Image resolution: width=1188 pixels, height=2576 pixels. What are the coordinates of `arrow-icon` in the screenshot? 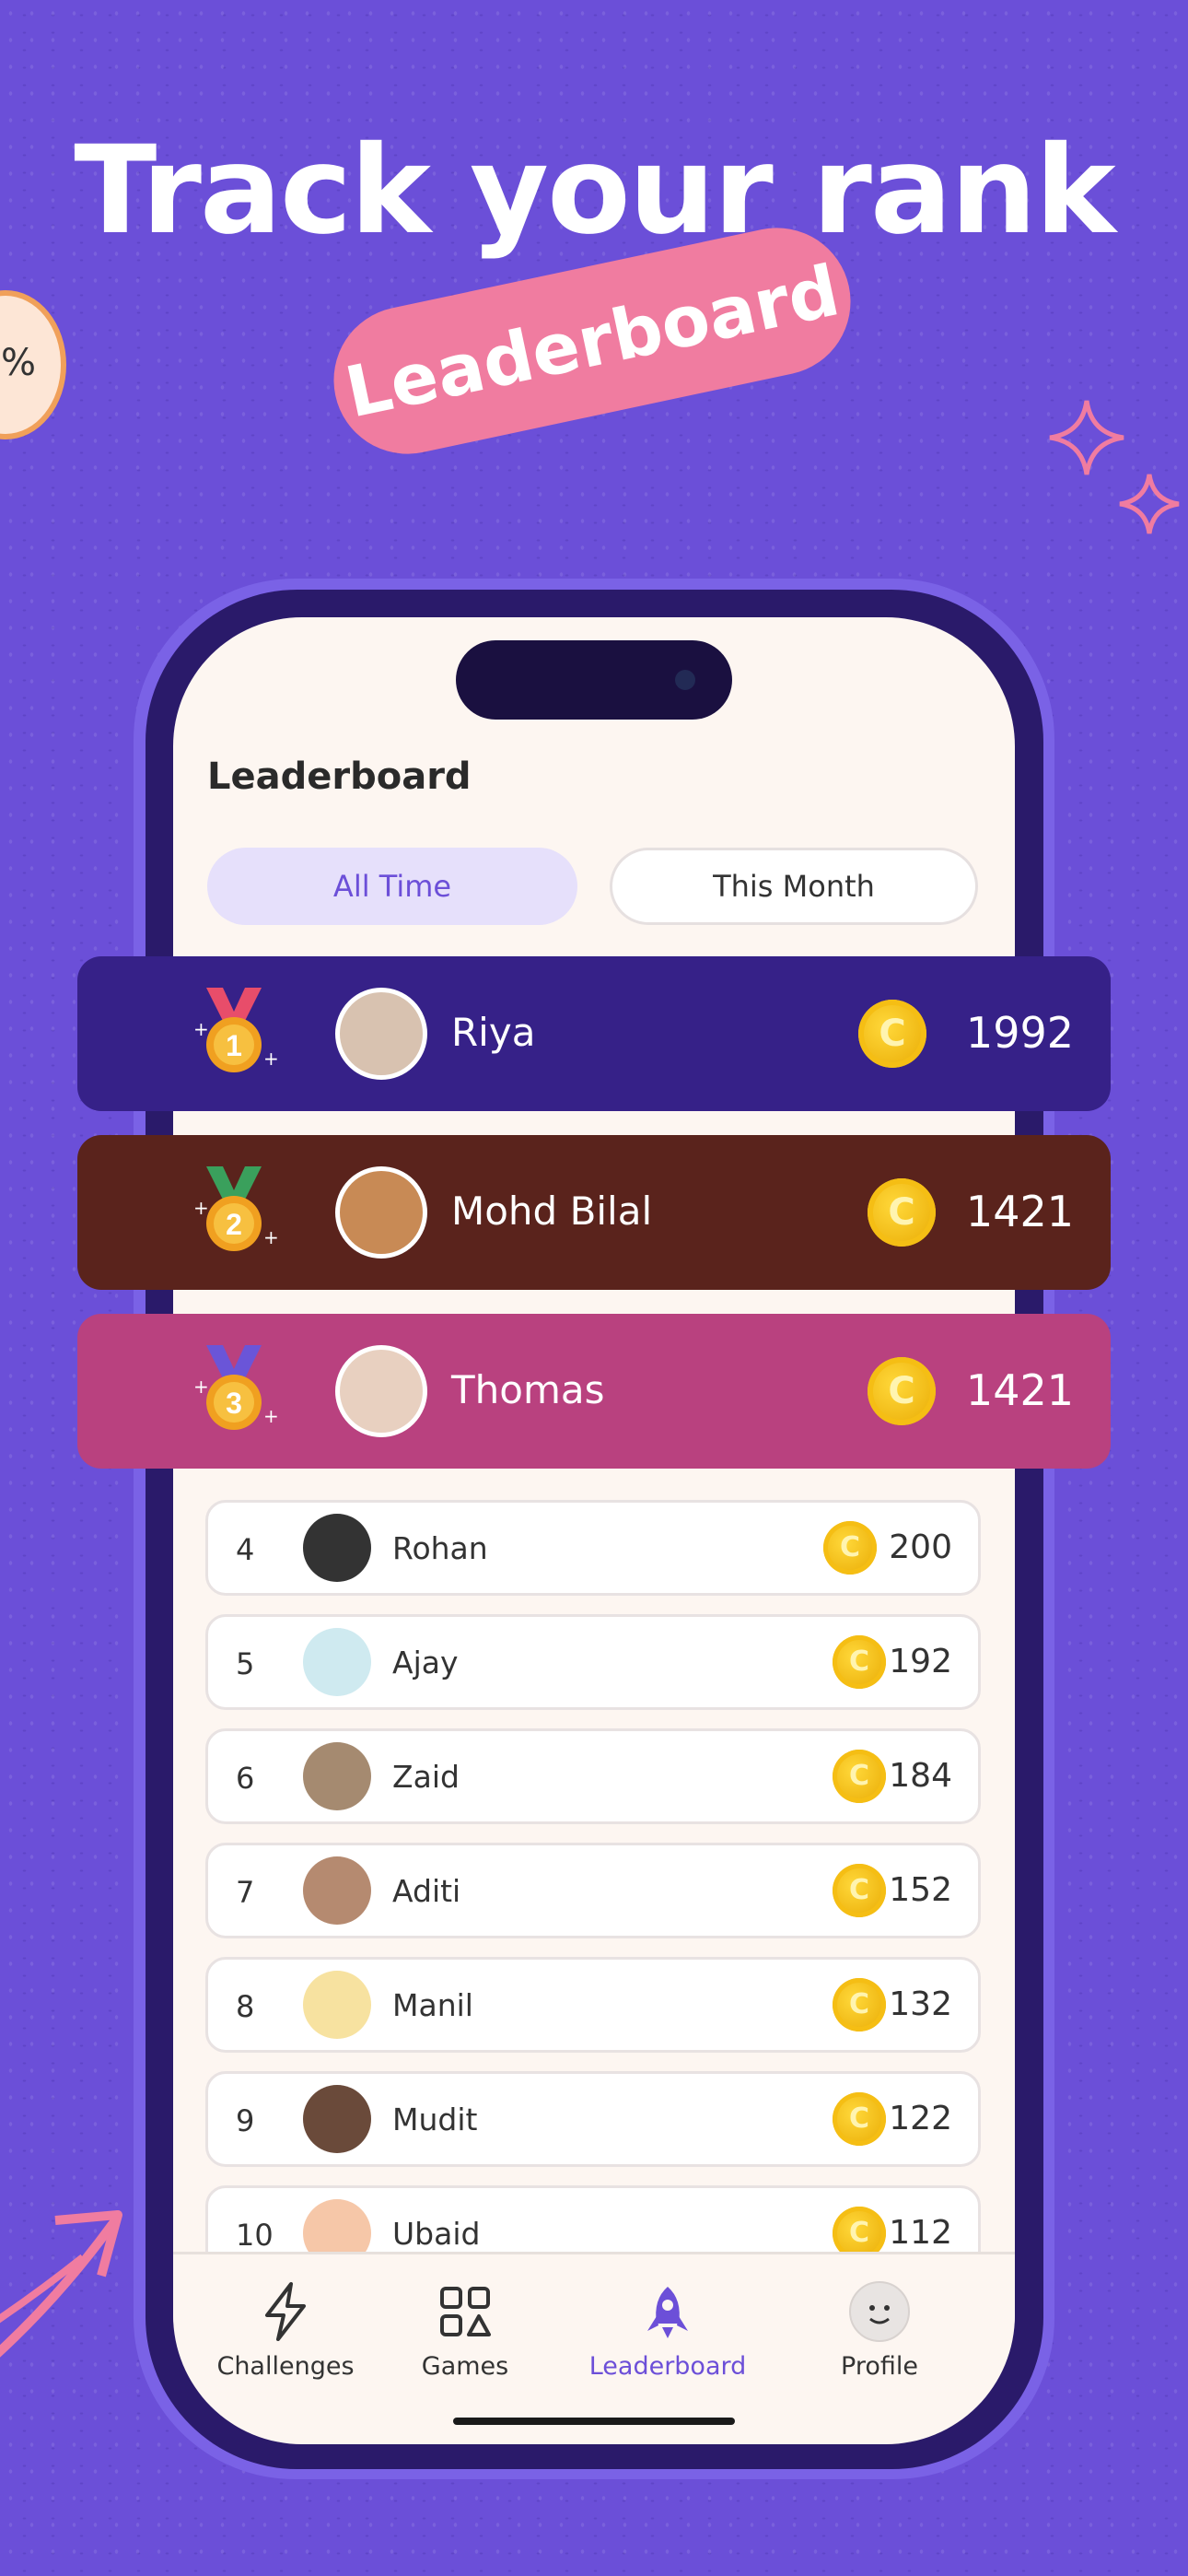 It's located at (61, 2284).